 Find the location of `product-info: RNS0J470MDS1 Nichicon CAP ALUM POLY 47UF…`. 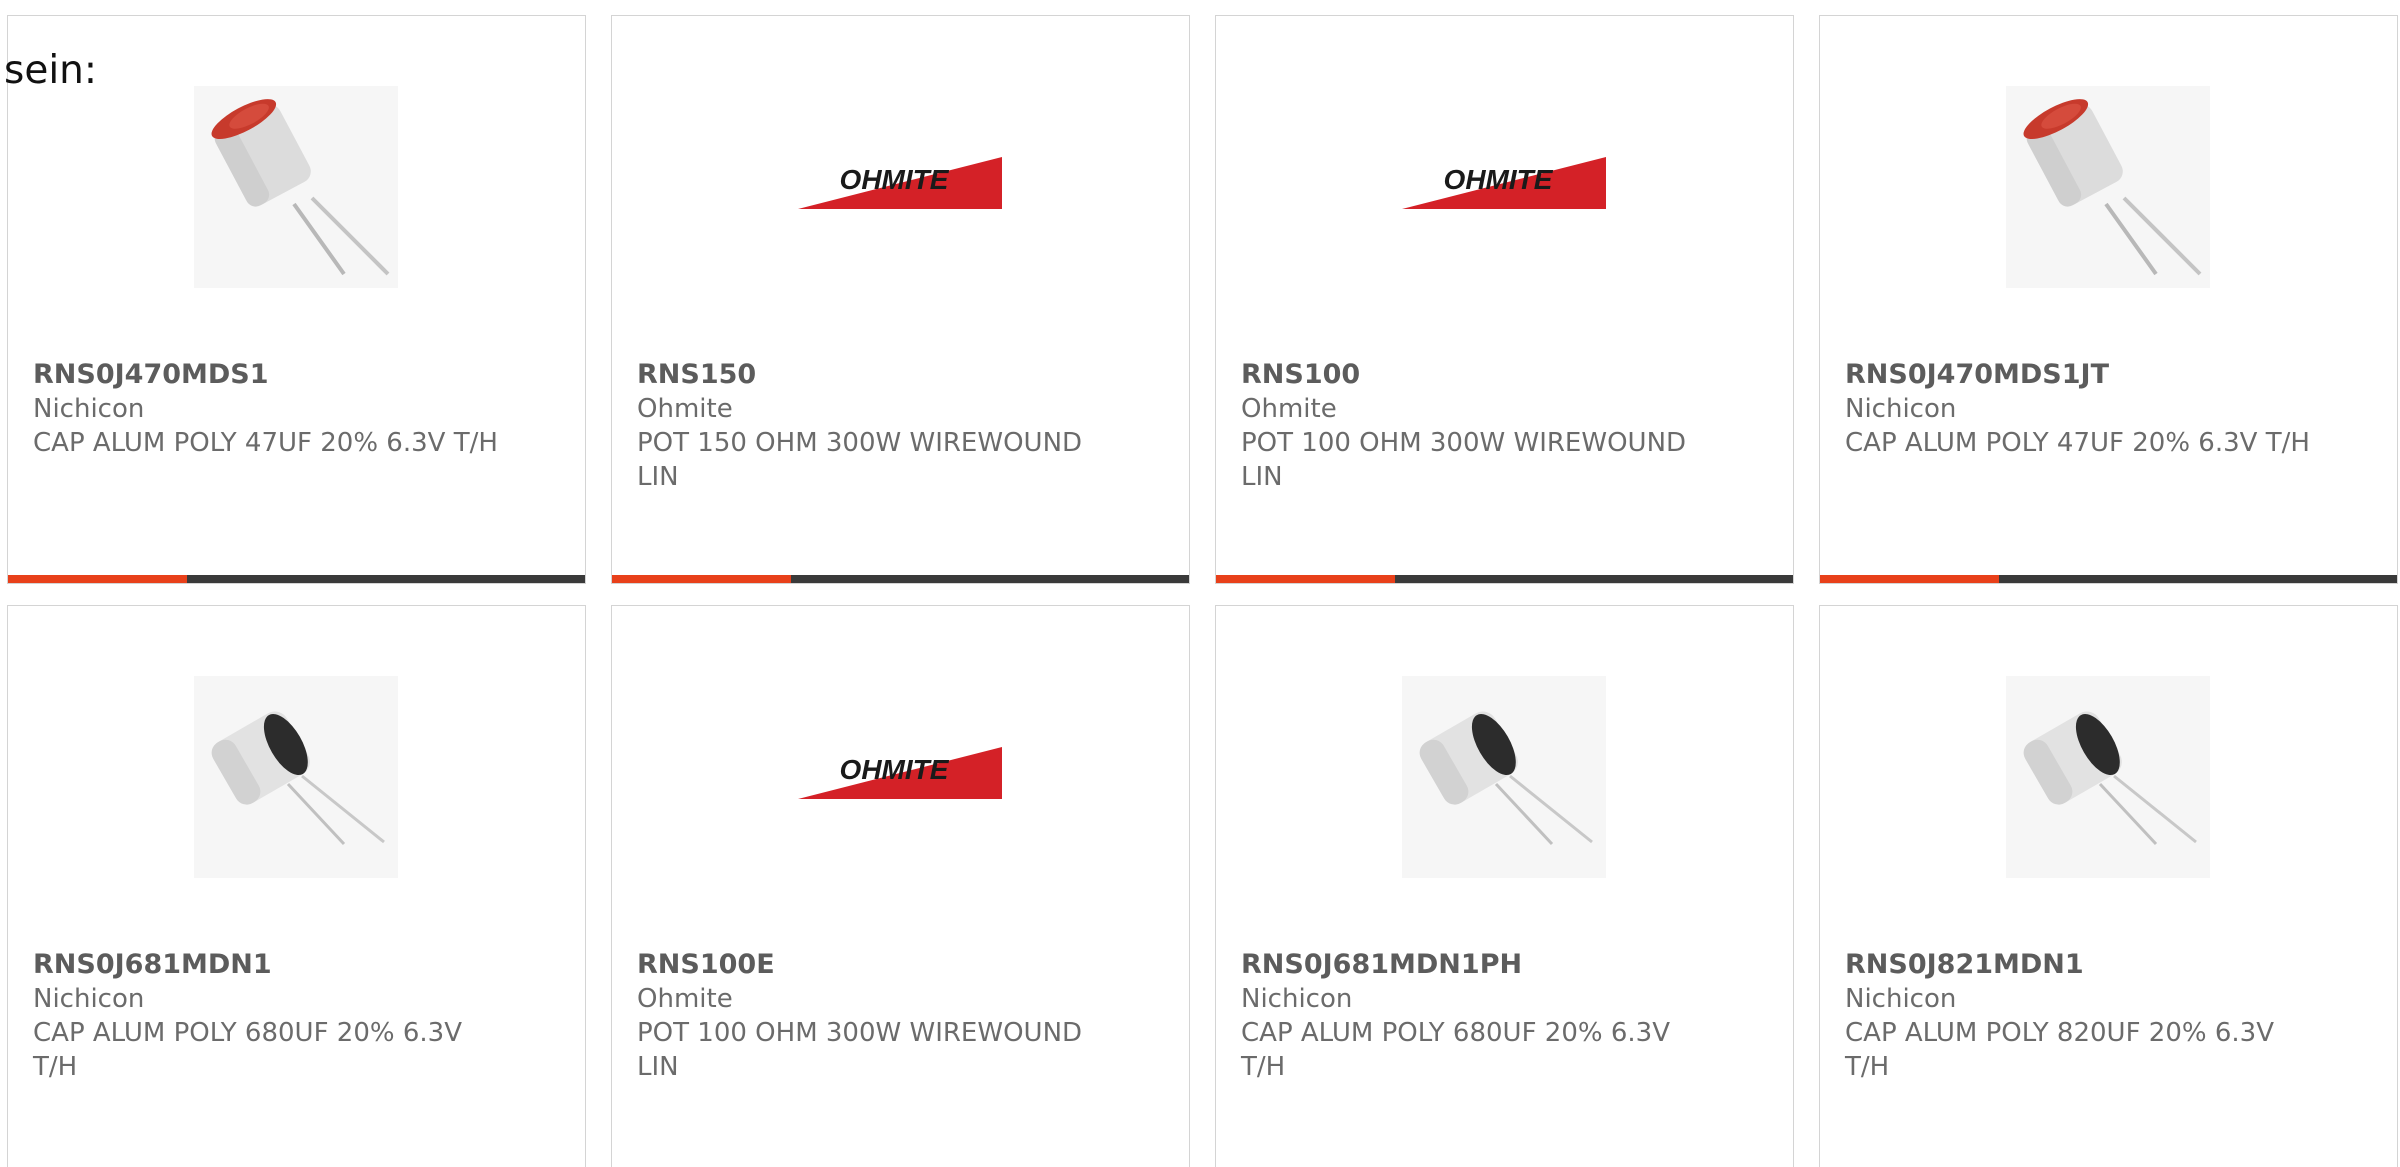

product-info: RNS0J470MDS1 Nichicon CAP ALUM POLY 47UF… is located at coordinates (293, 409).